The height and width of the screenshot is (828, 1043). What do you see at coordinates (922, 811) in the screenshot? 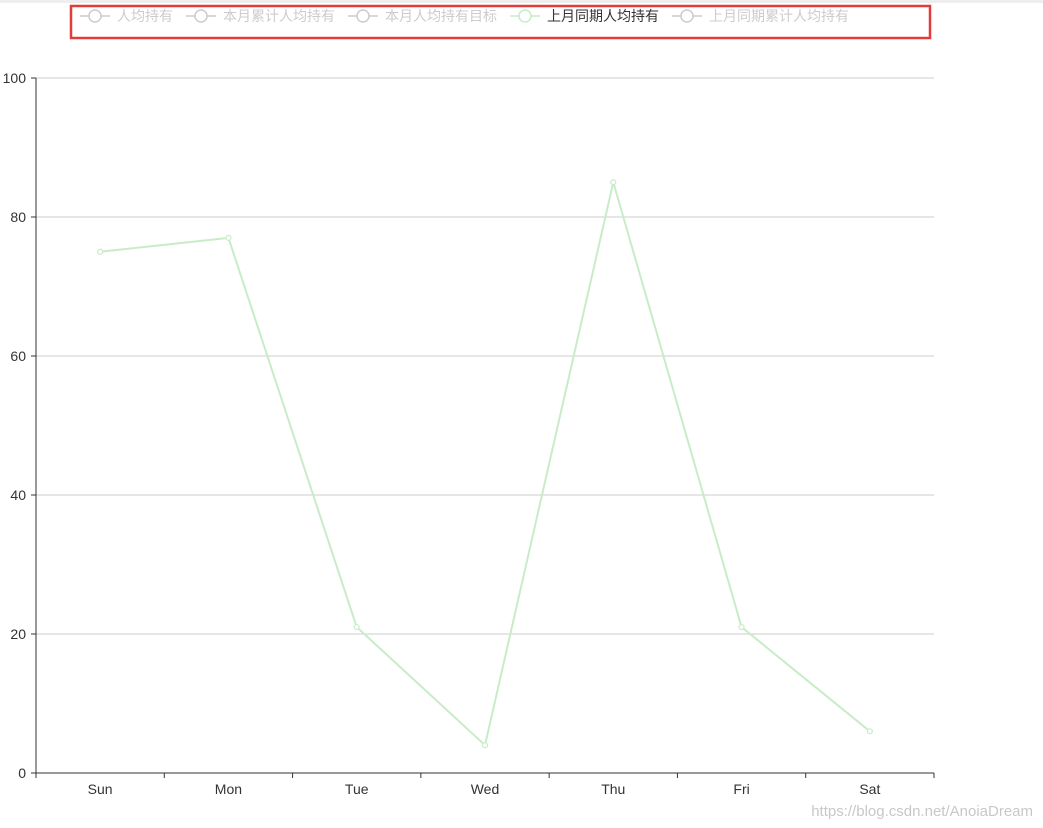
I see `watermark-text: https://blog.csdn.net/AnoiaDream` at bounding box center [922, 811].